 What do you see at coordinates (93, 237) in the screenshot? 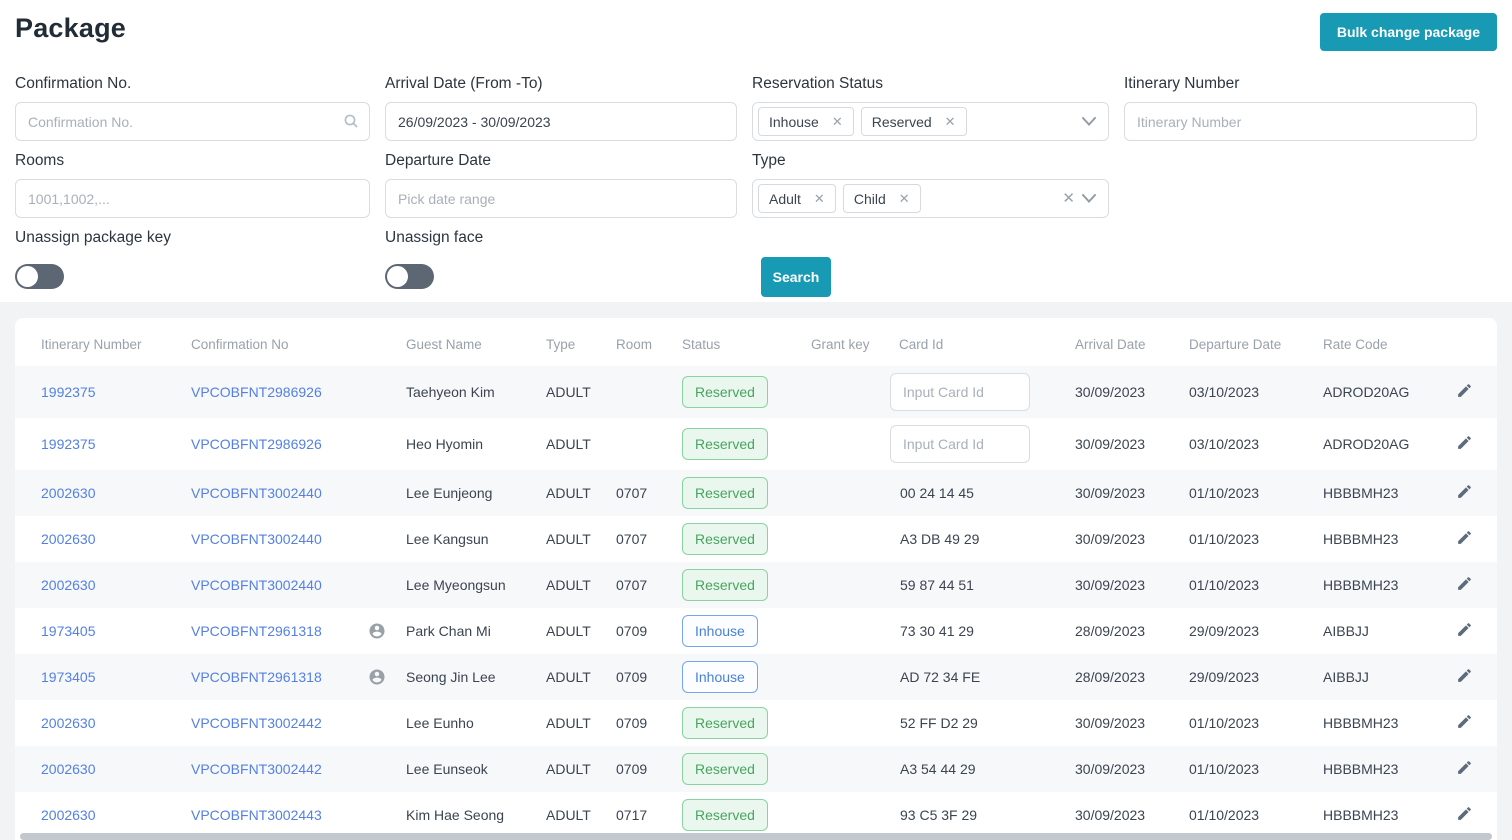
I see `unassign-package-key-label: Unassign package key` at bounding box center [93, 237].